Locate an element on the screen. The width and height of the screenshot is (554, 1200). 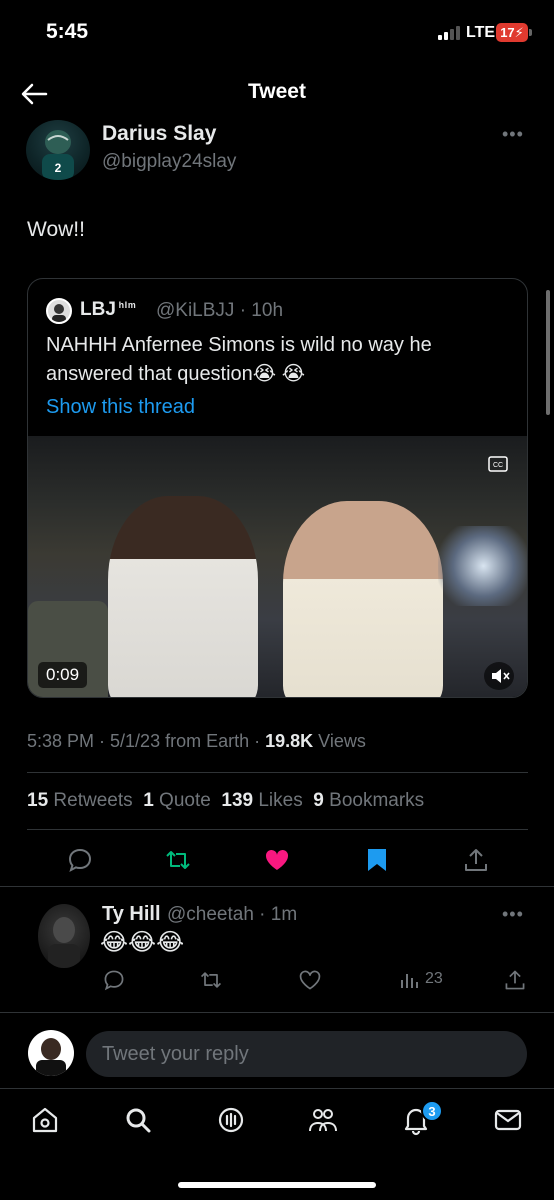
quotes-stat: 1 Quote is located at coordinates (177, 800).